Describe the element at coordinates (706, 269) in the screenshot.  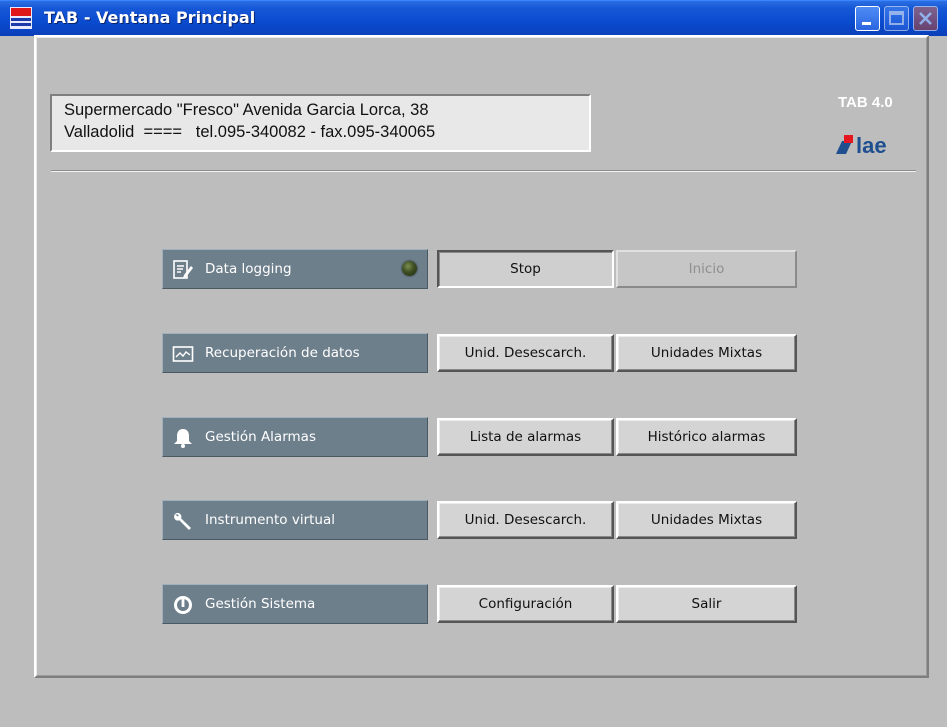
I see `inicio-button: Inicio` at that location.